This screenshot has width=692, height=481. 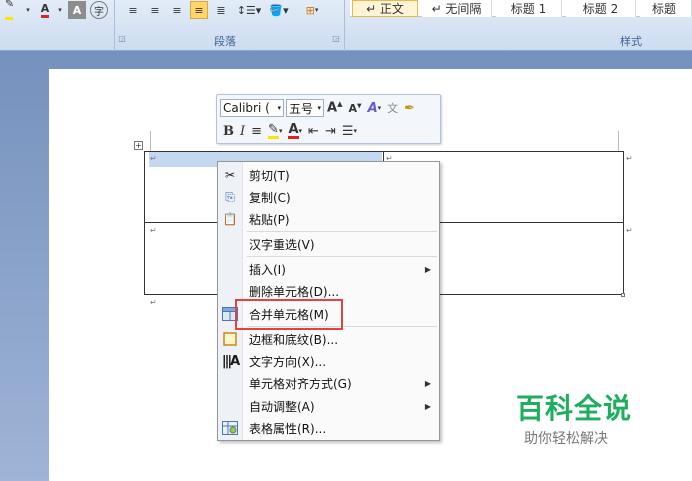 What do you see at coordinates (228, 131) in the screenshot?
I see `bold-button: B` at bounding box center [228, 131].